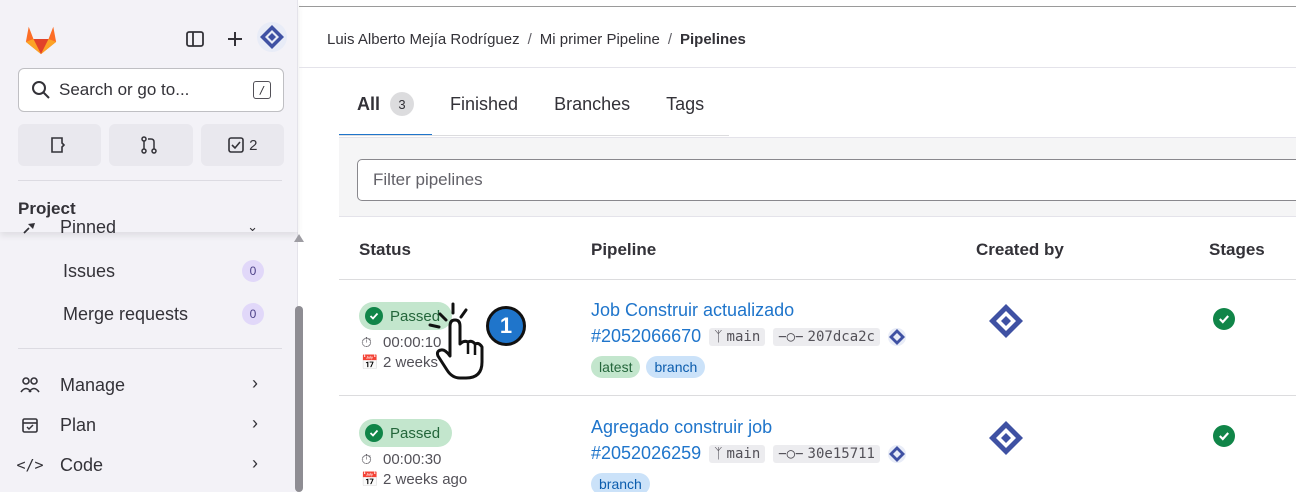 The height and width of the screenshot is (492, 1296). What do you see at coordinates (402, 104) in the screenshot?
I see `tab-all-count: 3` at bounding box center [402, 104].